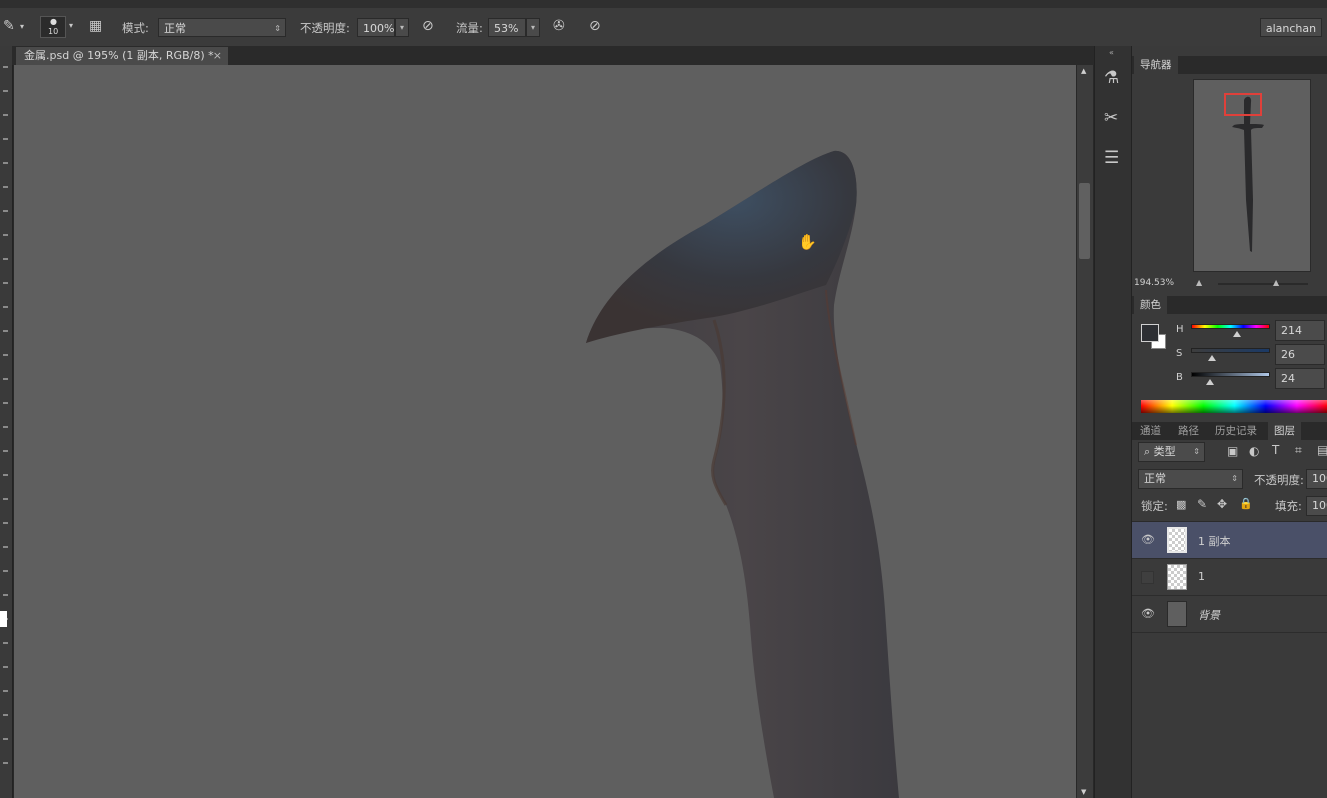 This screenshot has width=1327, height=798. What do you see at coordinates (1111, 78) in the screenshot?
I see `brush-presets-icon: ⚗` at bounding box center [1111, 78].